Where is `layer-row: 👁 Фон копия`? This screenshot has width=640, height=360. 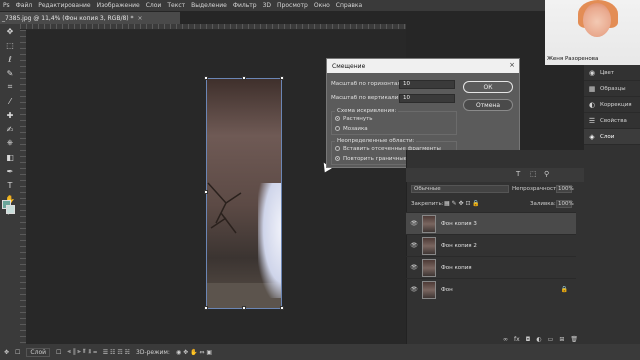 layer-row: 👁 Фон копия is located at coordinates (491, 267).